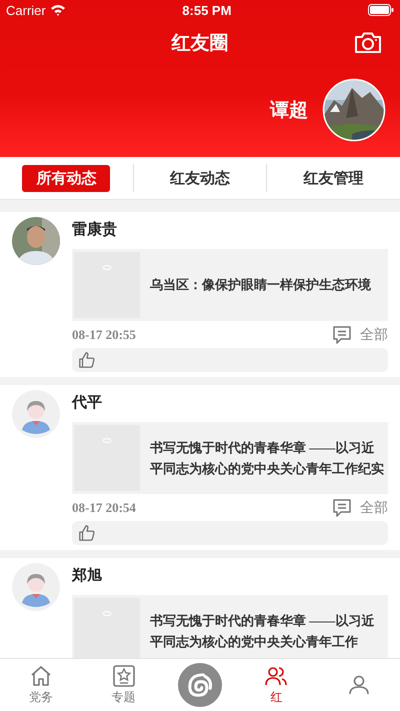  Describe the element at coordinates (200, 44) in the screenshot. I see `page-title: 红友圈` at that location.